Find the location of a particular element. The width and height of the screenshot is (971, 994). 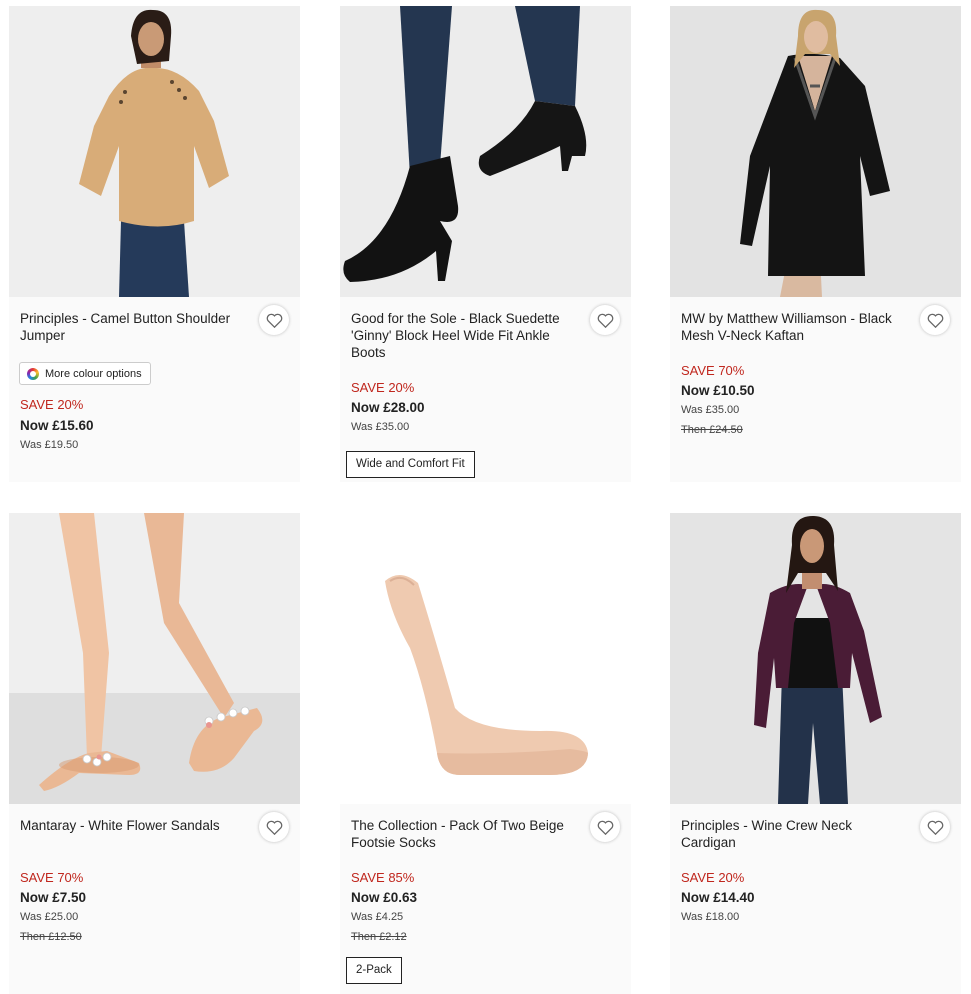

pack-badge: 2-Pack is located at coordinates (374, 970).